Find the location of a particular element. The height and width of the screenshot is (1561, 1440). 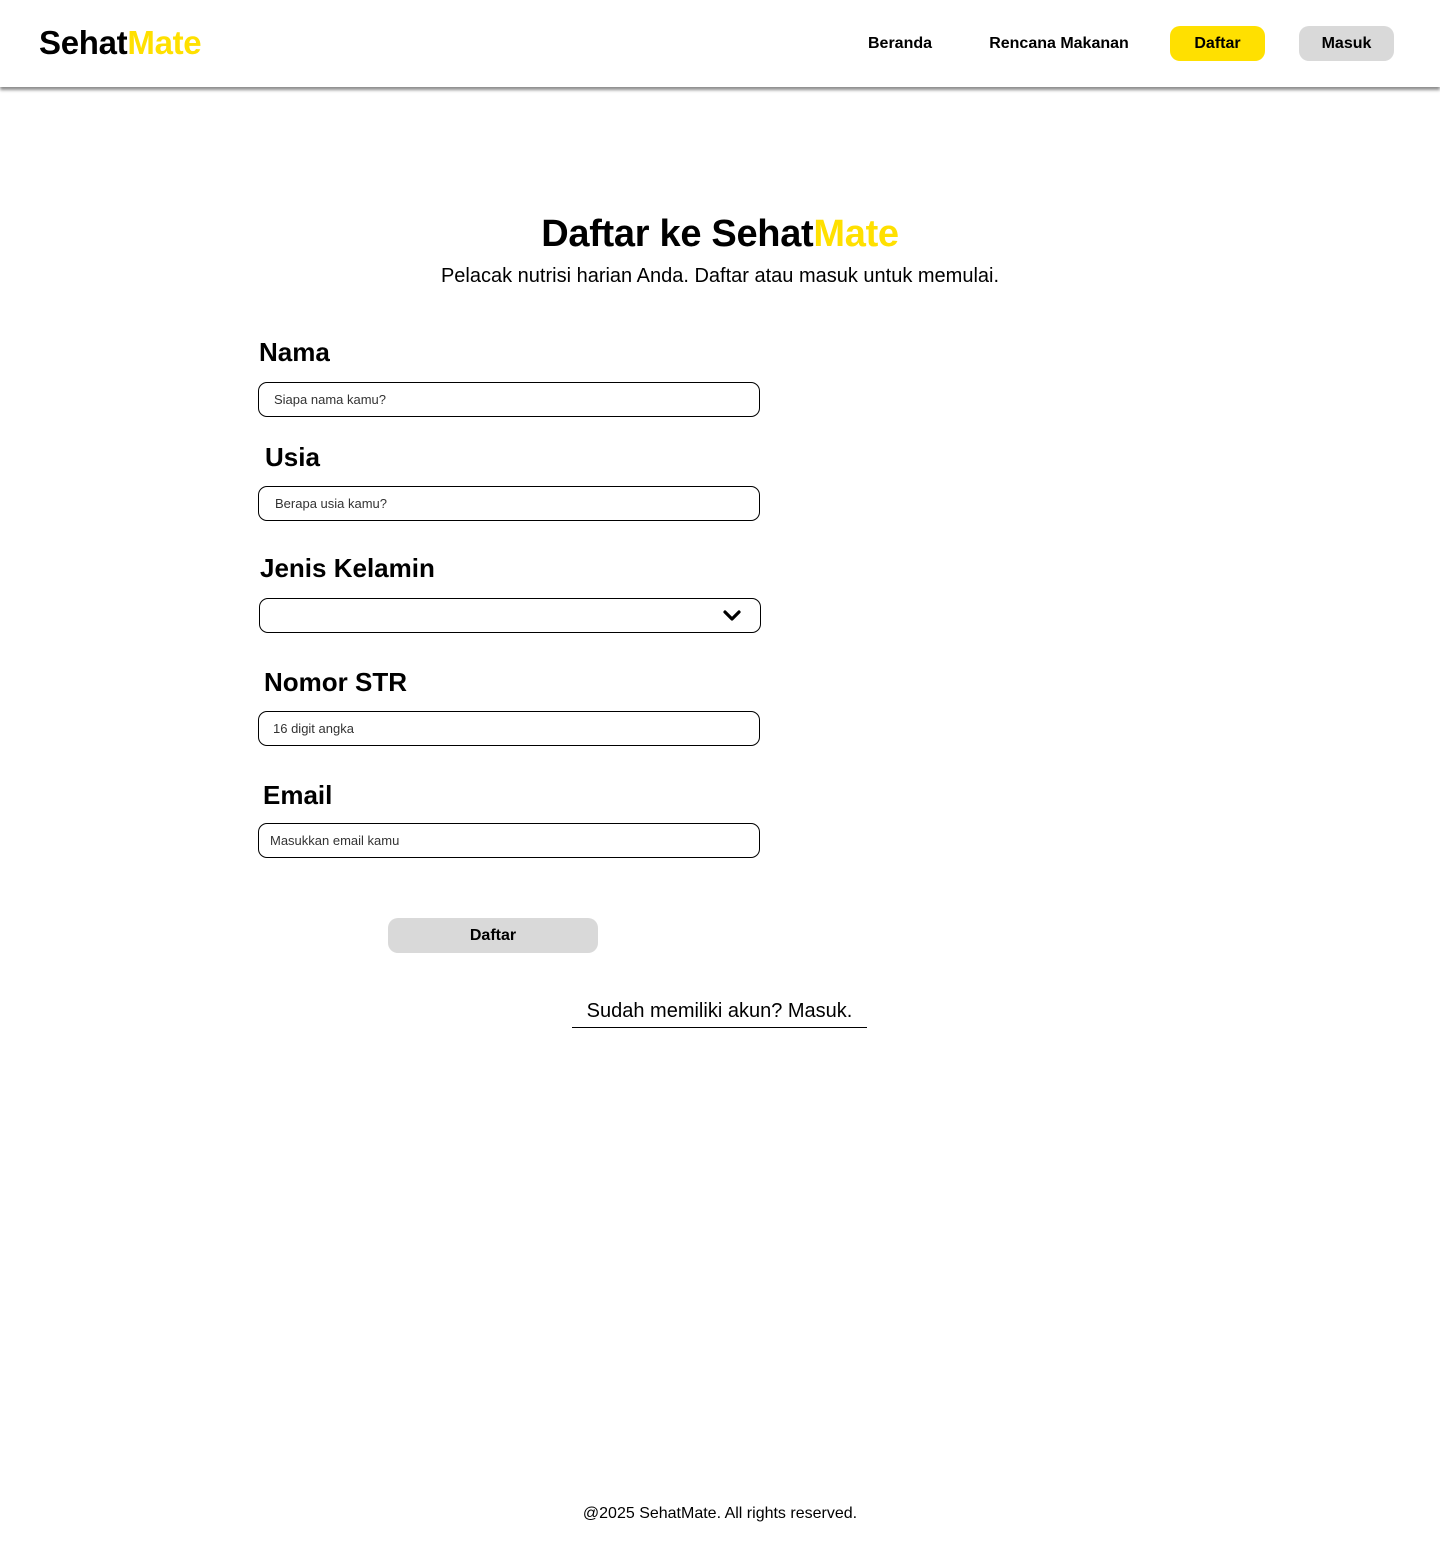

nomor-str-label: Nomor STR is located at coordinates (335, 682).